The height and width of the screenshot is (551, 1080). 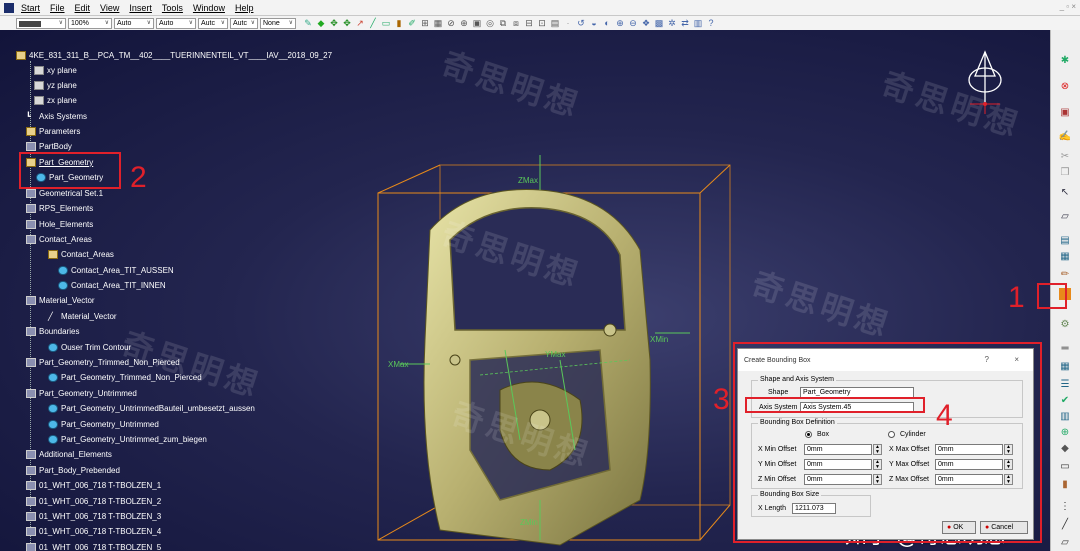 I want to click on tree-item-contact-areas: Contact_Areas, so click(x=59, y=239).